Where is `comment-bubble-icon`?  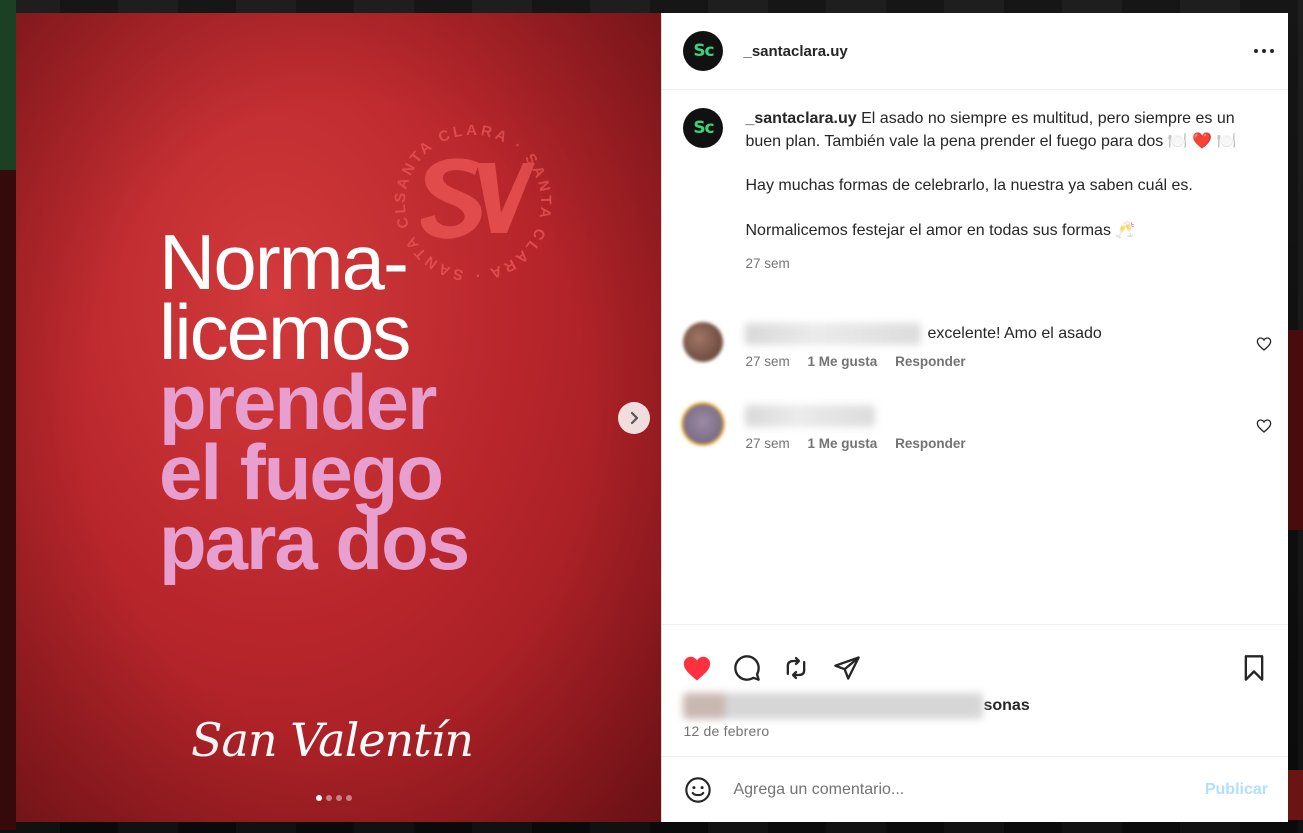
comment-bubble-icon is located at coordinates (747, 668).